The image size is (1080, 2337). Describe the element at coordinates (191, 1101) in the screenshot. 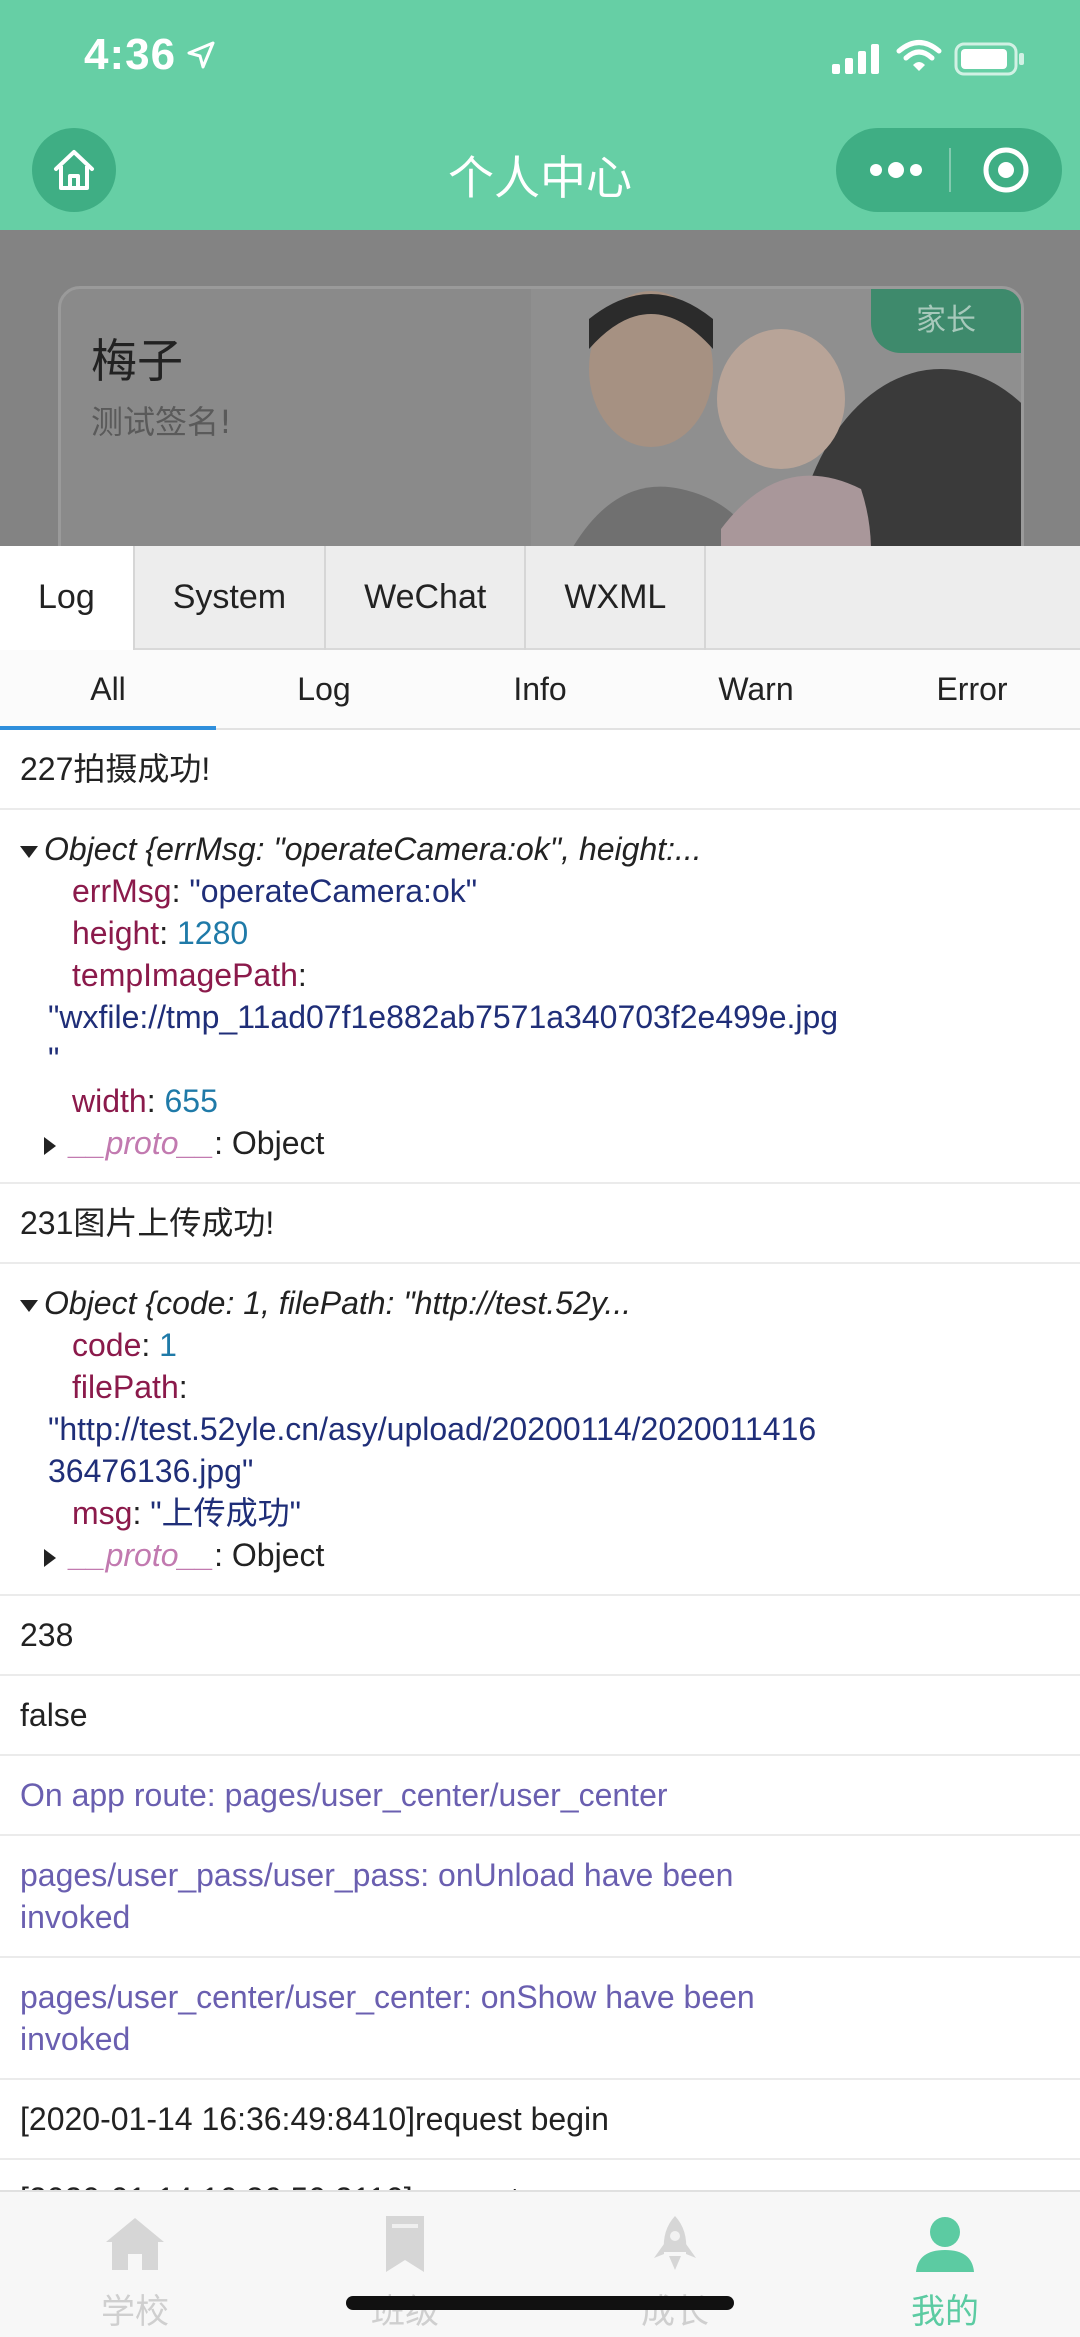

I see `field-value: 655` at that location.